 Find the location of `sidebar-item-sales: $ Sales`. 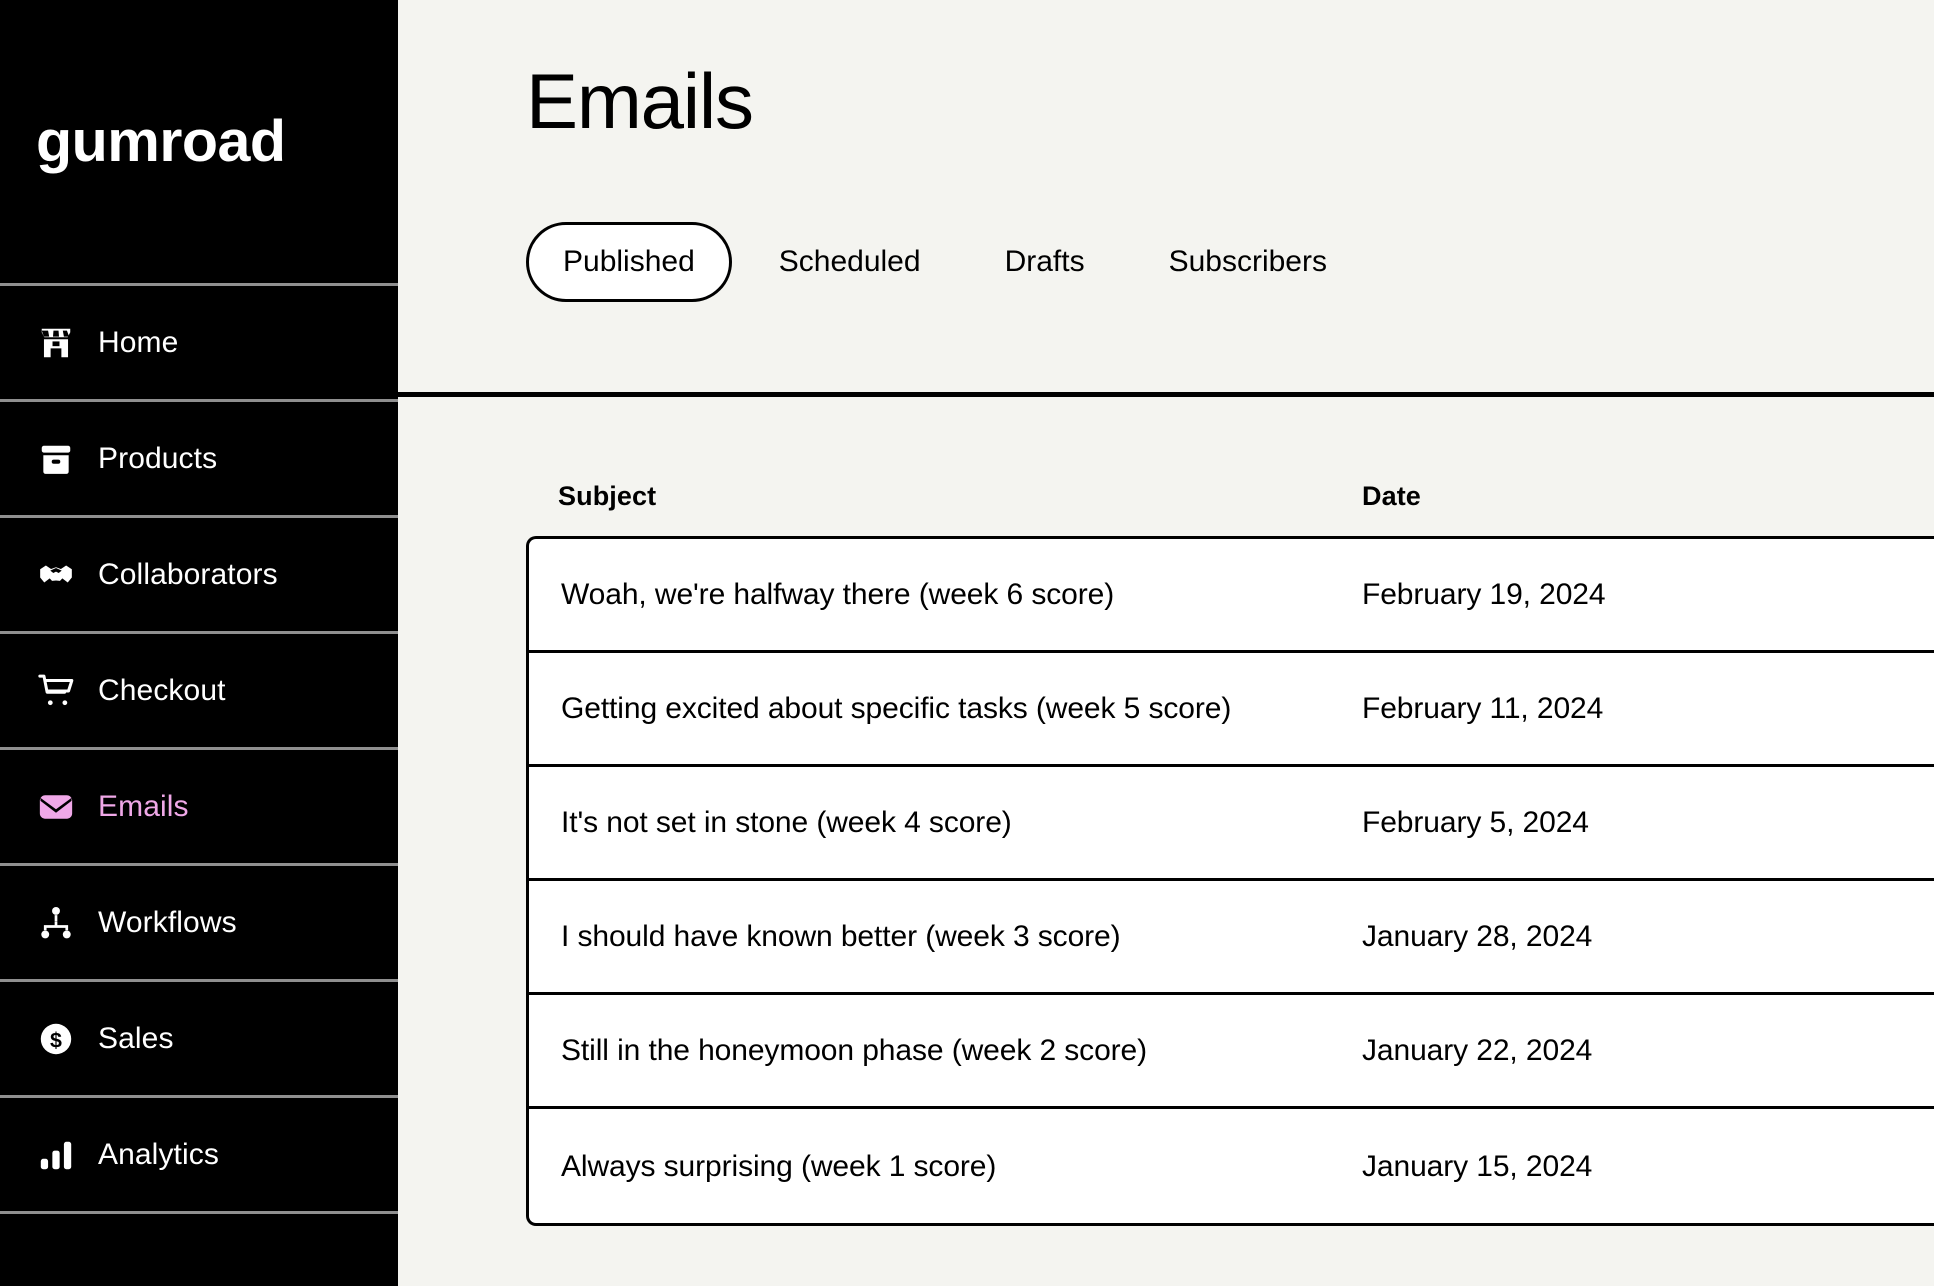

sidebar-item-sales: $ Sales is located at coordinates (199, 1040).